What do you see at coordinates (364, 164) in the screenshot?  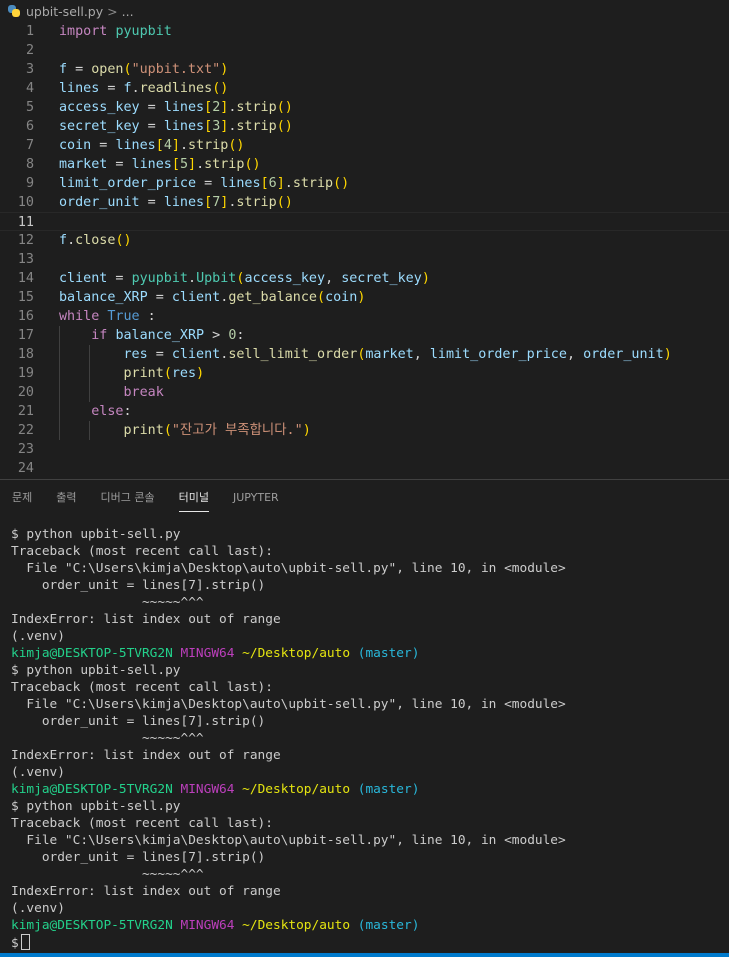 I see `code-line: 8 market = lines[5].strip()` at bounding box center [364, 164].